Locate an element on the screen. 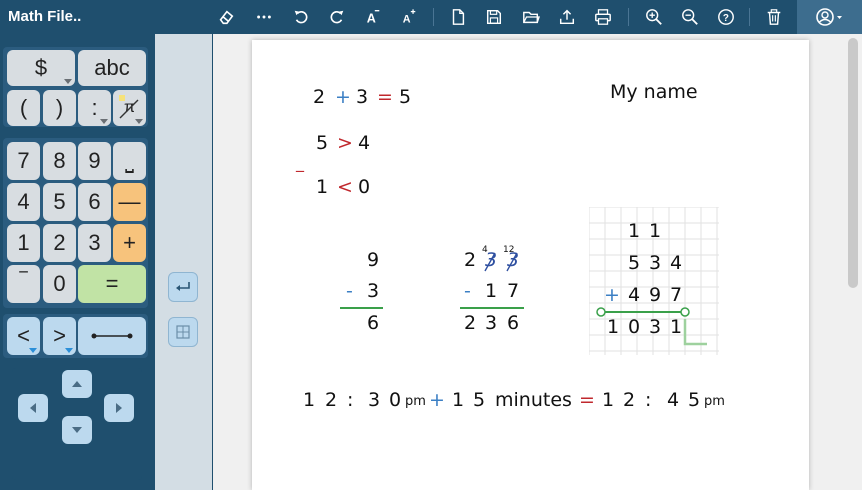 The width and height of the screenshot is (862, 490). key-4-label: 4 is located at coordinates (23, 201).